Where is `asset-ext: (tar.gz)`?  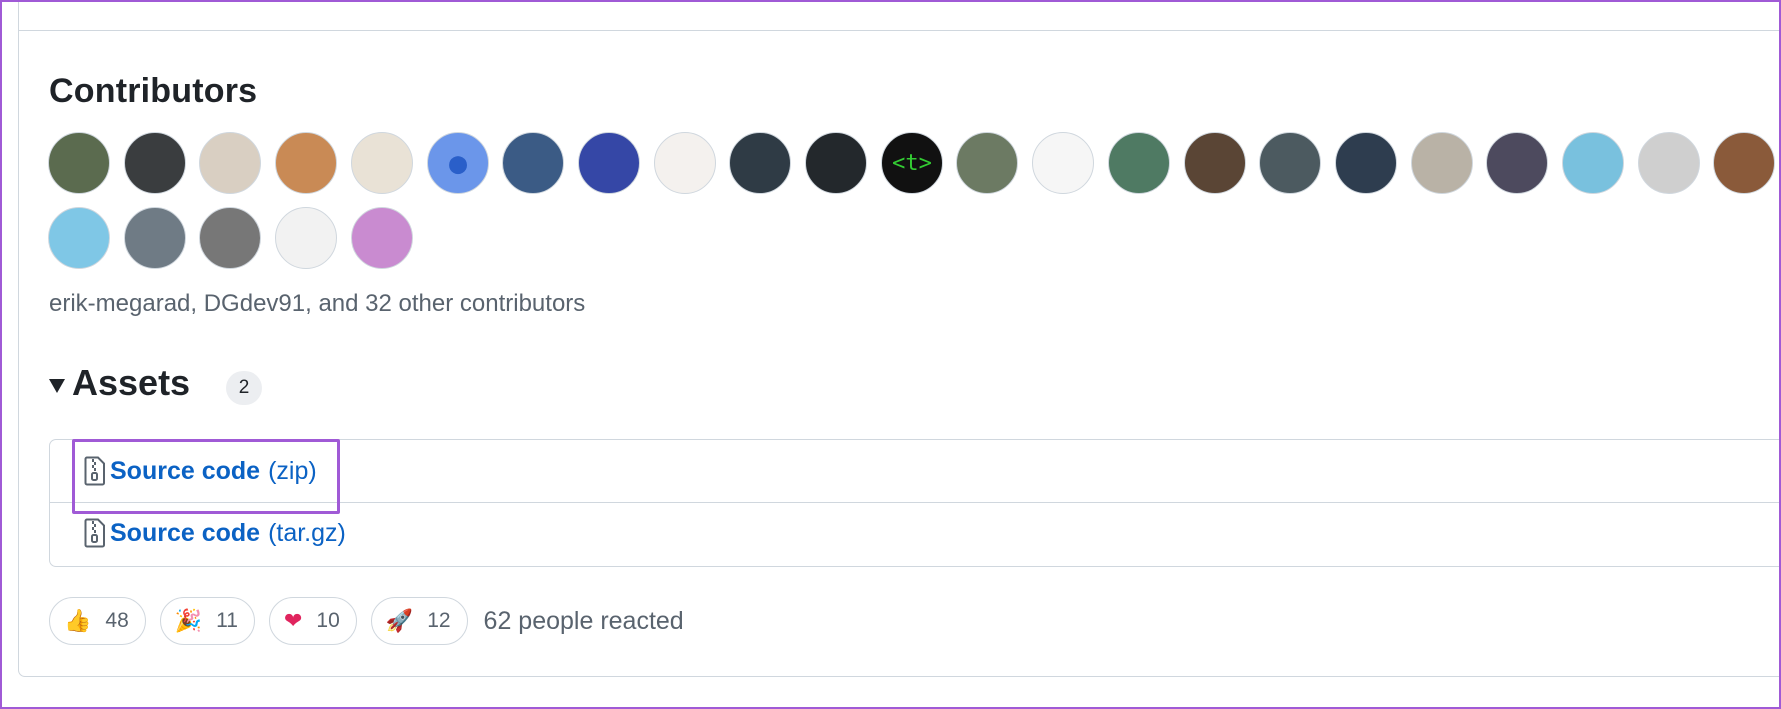 asset-ext: (tar.gz) is located at coordinates (307, 532).